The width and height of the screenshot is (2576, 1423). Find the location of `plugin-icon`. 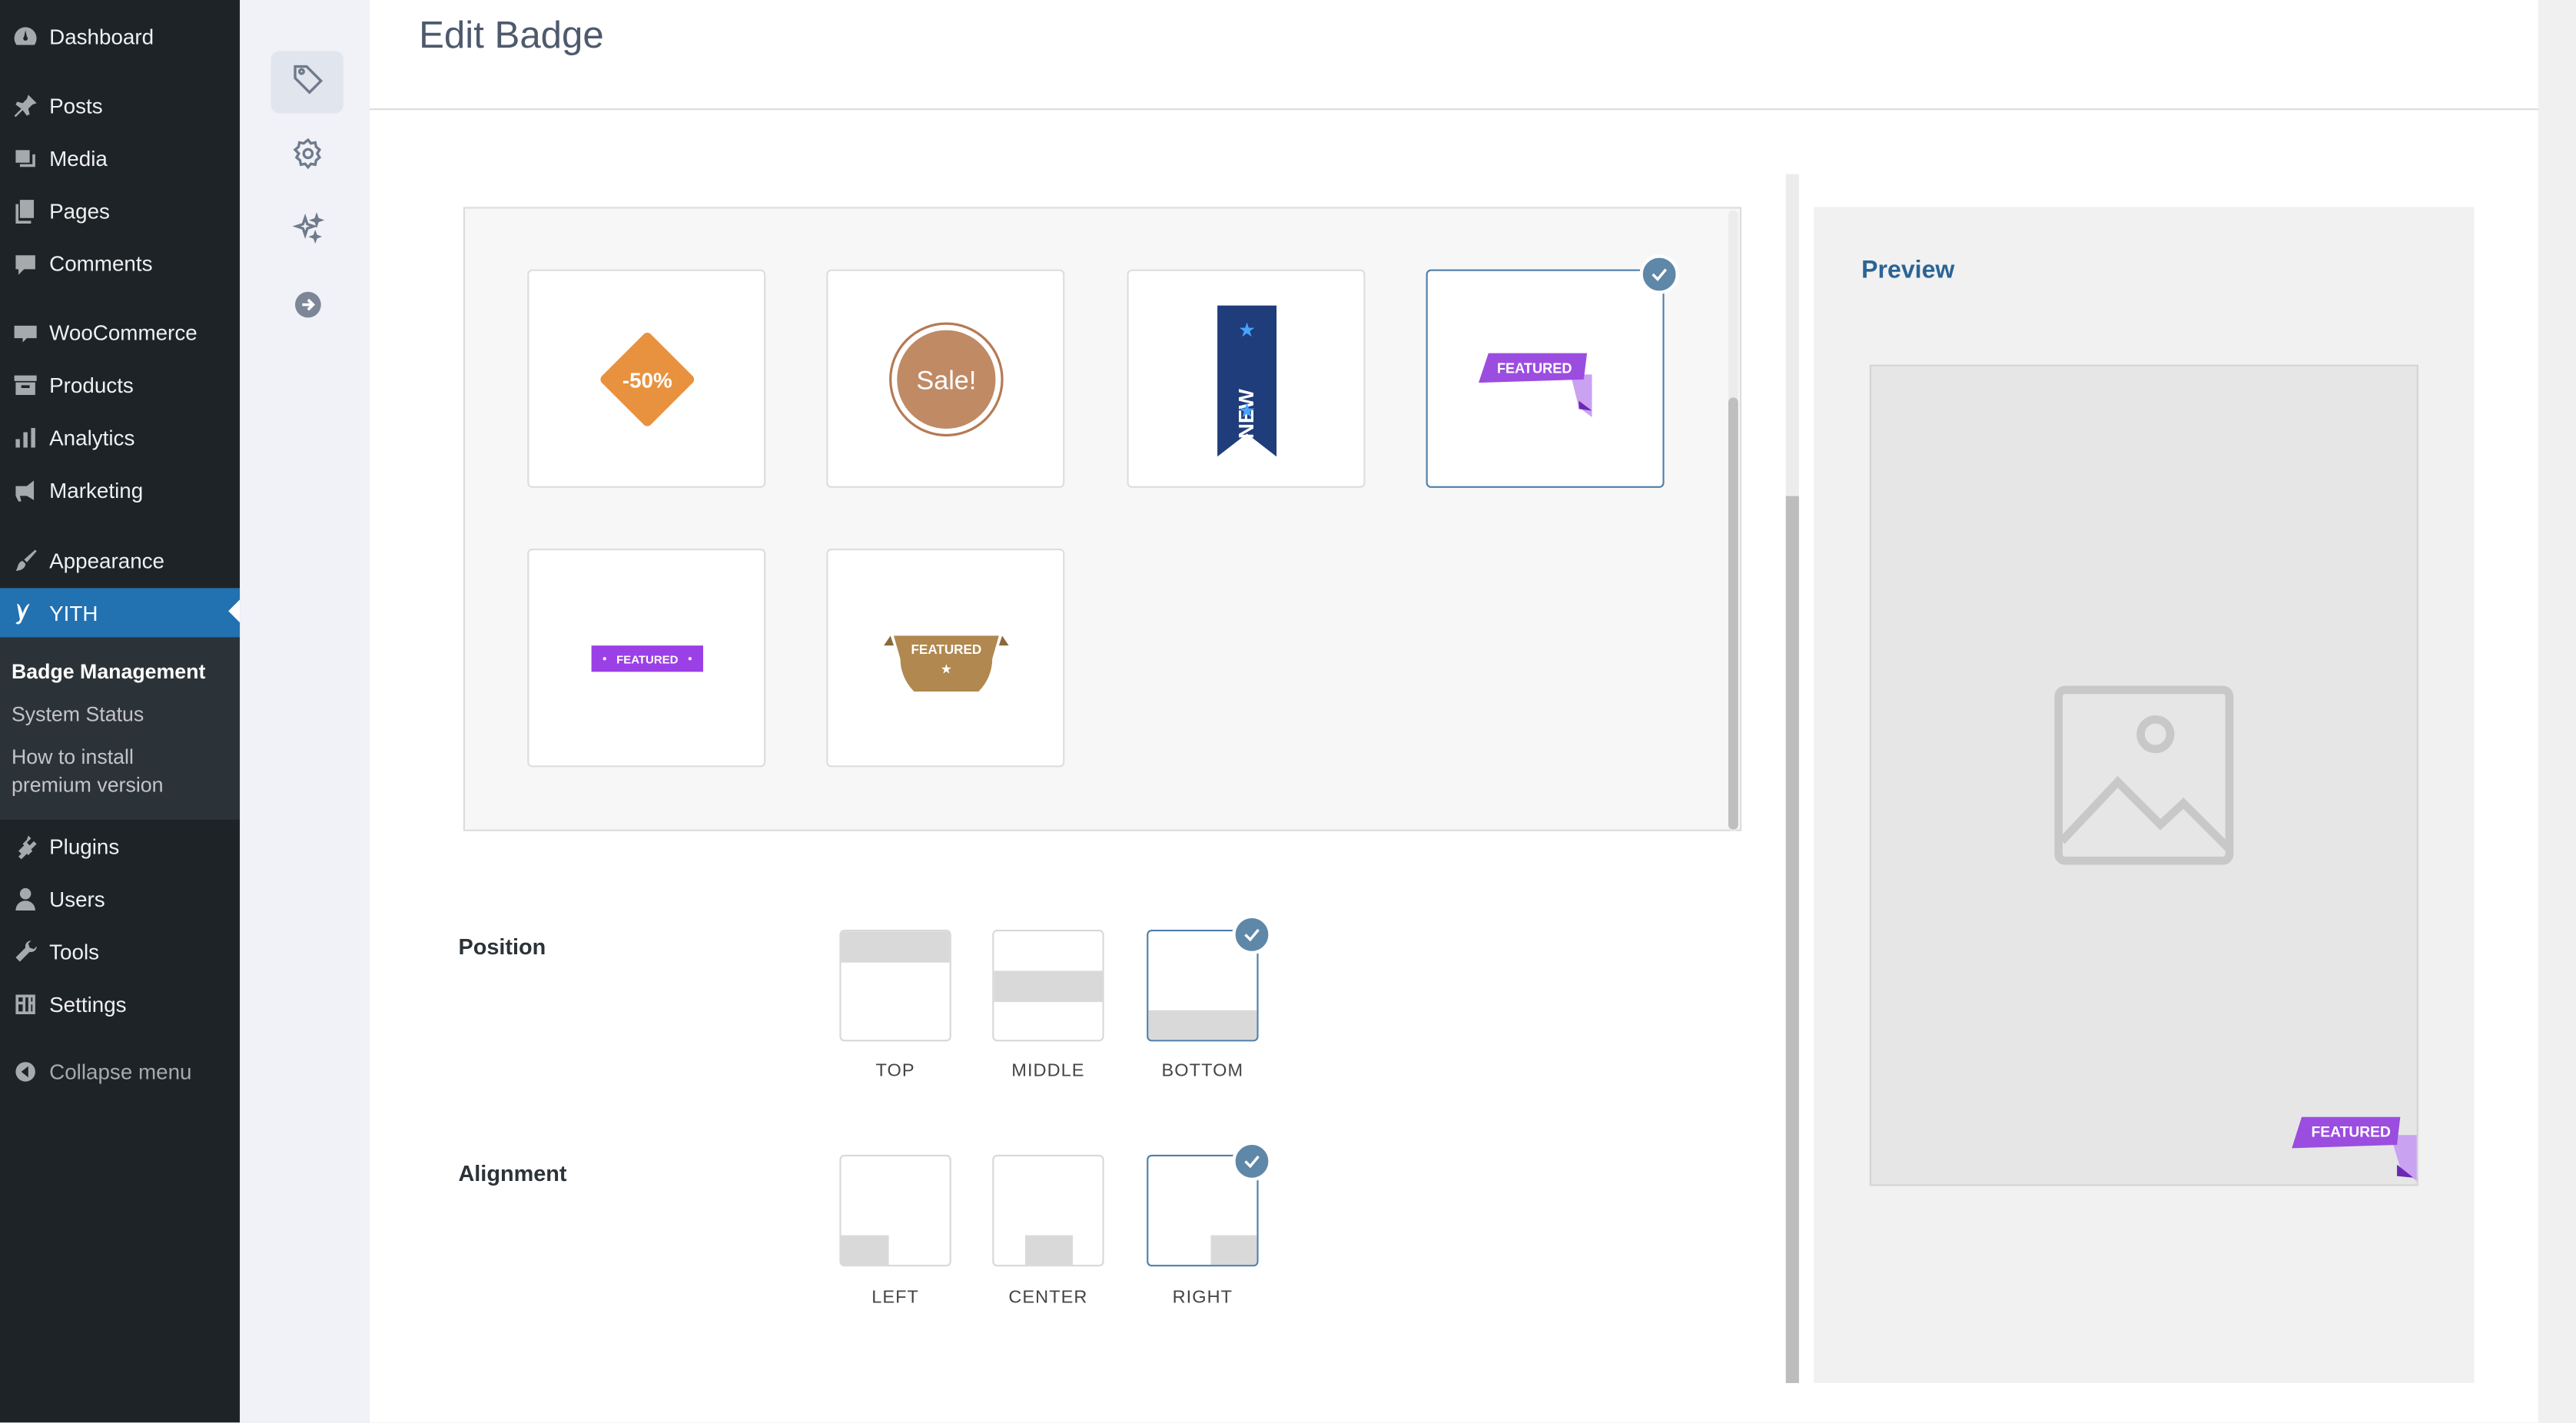

plugin-icon is located at coordinates (24, 846).